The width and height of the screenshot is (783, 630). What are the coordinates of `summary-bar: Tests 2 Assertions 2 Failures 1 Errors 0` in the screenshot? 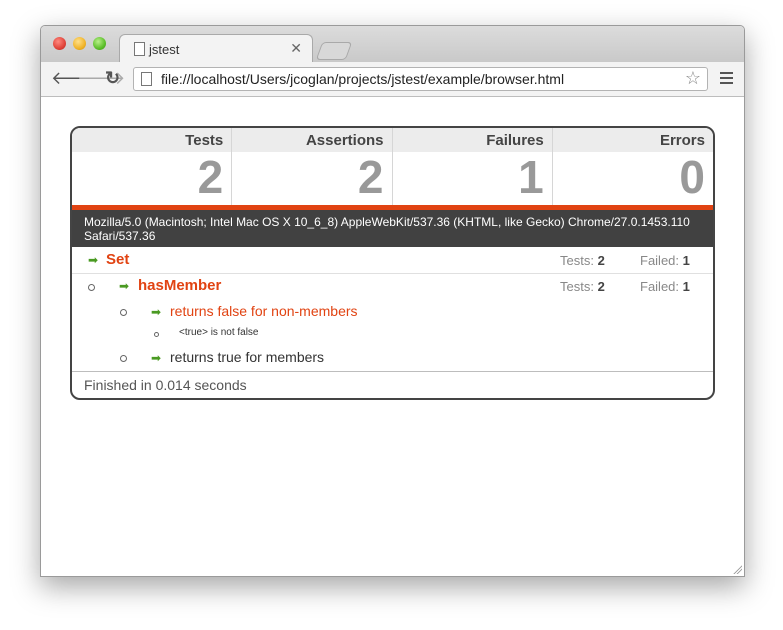 It's located at (392, 166).